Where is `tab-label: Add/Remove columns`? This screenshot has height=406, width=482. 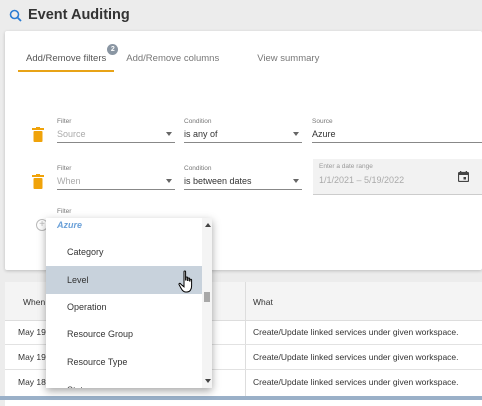 tab-label: Add/Remove columns is located at coordinates (173, 58).